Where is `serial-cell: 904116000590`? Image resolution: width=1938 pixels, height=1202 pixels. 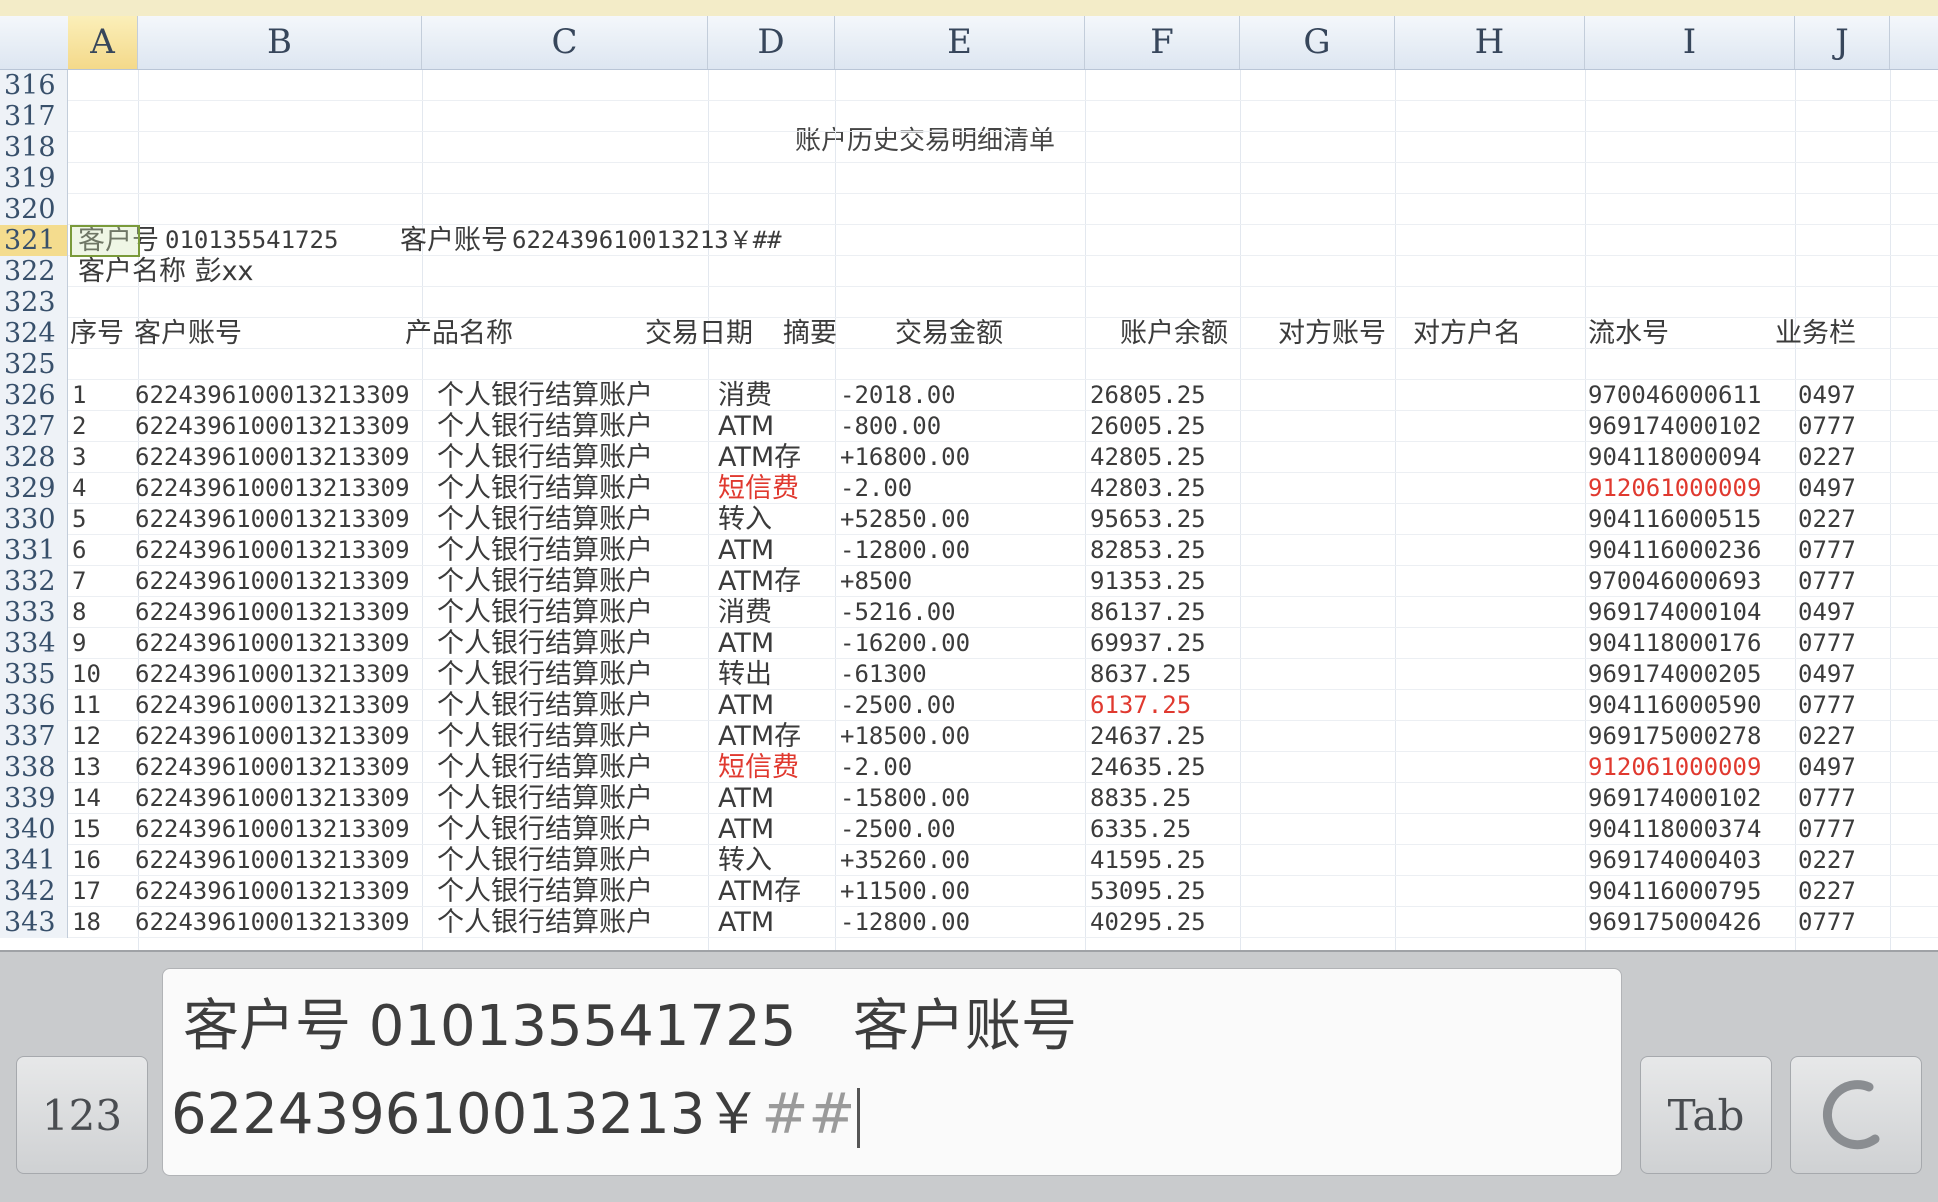 serial-cell: 904116000590 is located at coordinates (1674, 705).